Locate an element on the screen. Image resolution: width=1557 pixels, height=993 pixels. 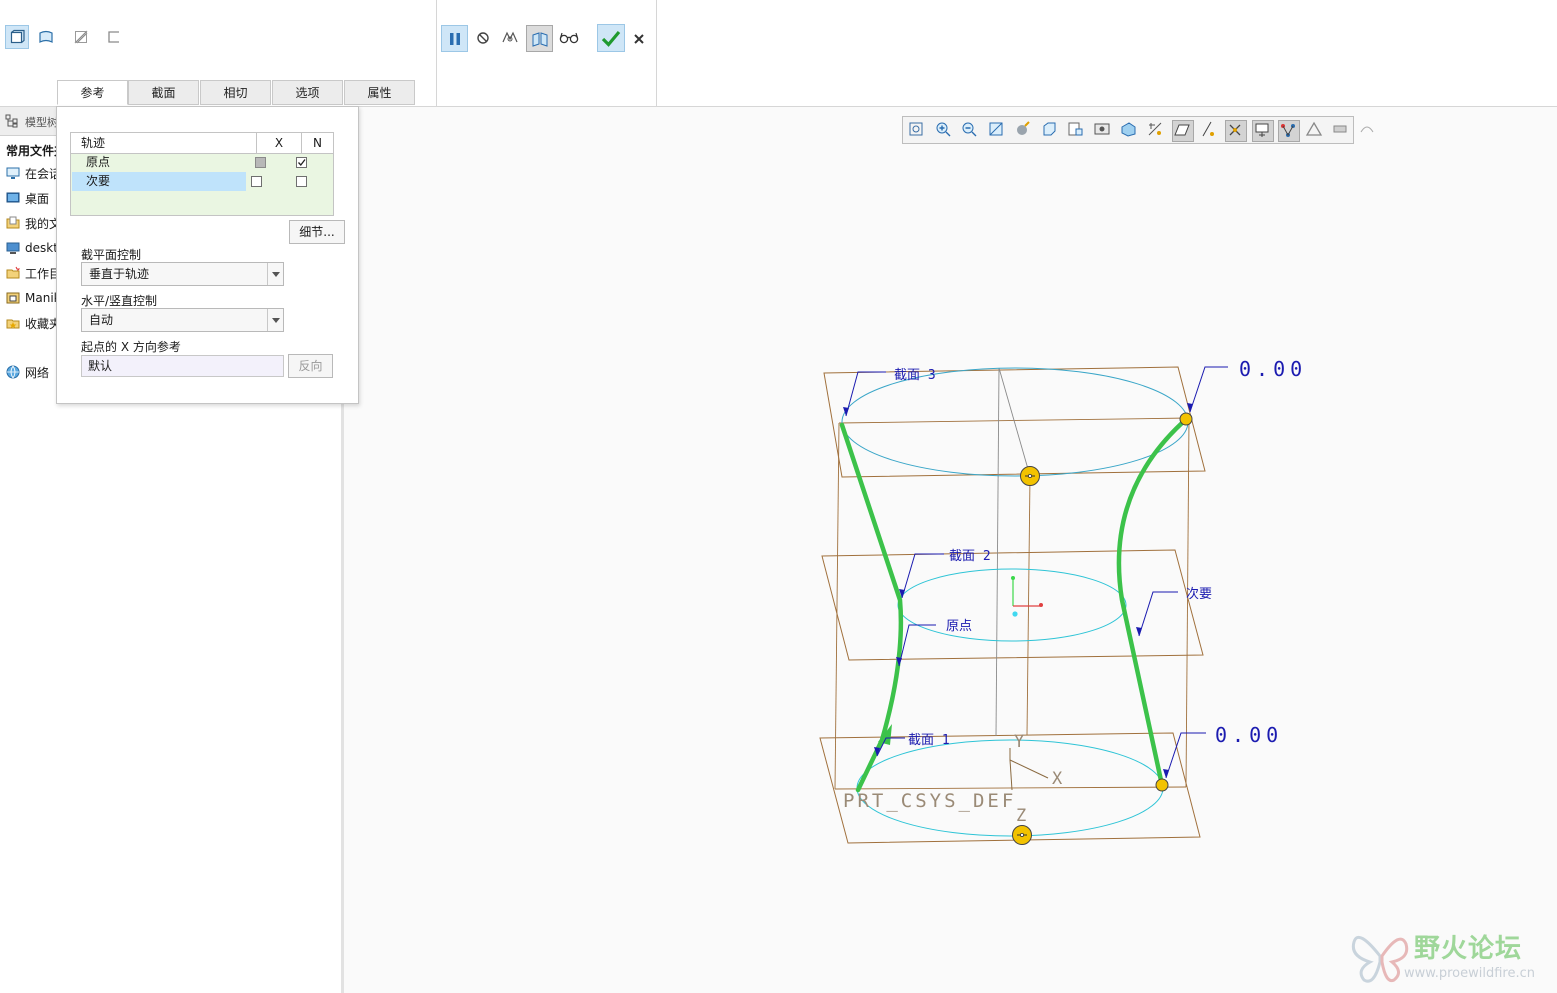
coordinate-system is located at coordinates (1029, 683).